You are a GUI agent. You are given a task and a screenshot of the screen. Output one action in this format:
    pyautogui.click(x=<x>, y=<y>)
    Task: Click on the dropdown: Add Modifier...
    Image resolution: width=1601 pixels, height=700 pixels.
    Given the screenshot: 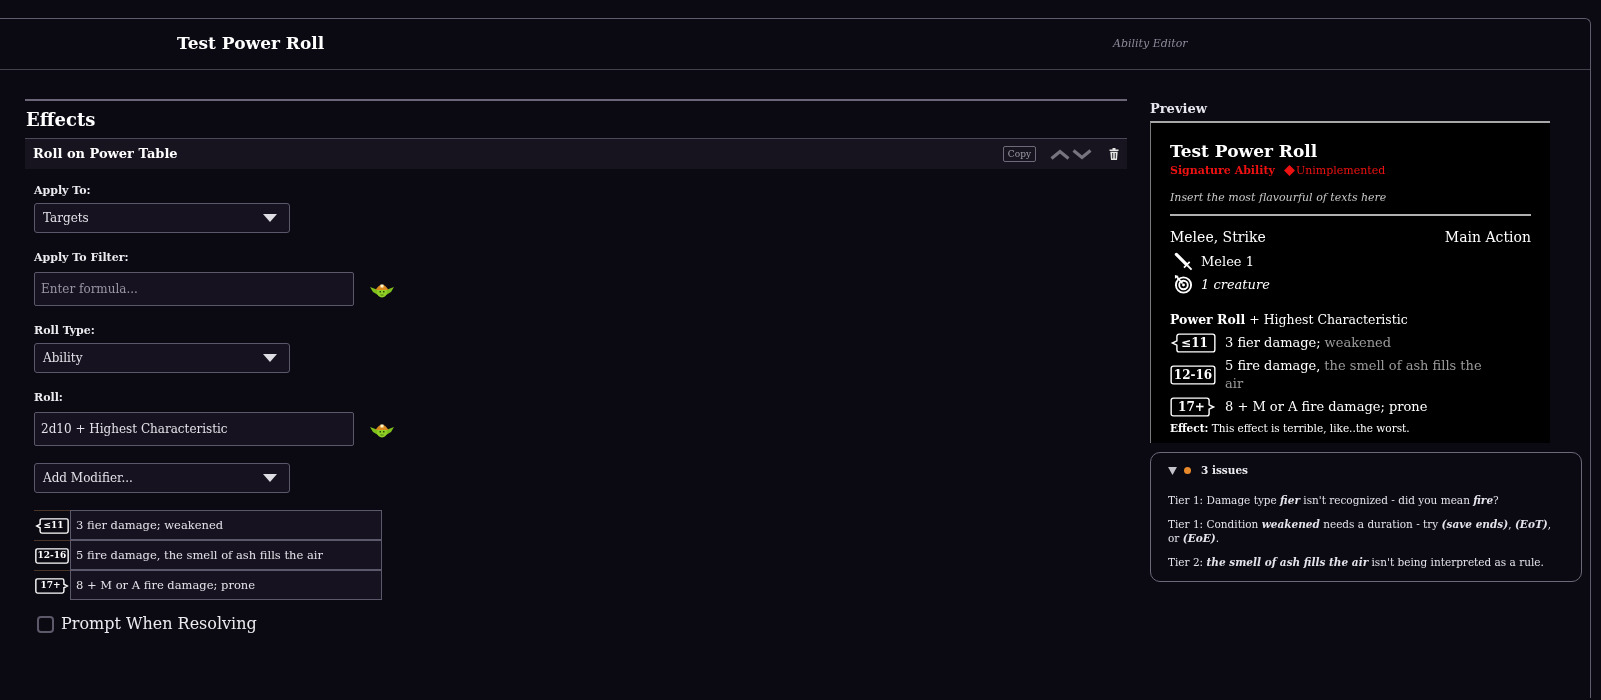 What is the action you would take?
    pyautogui.click(x=162, y=478)
    